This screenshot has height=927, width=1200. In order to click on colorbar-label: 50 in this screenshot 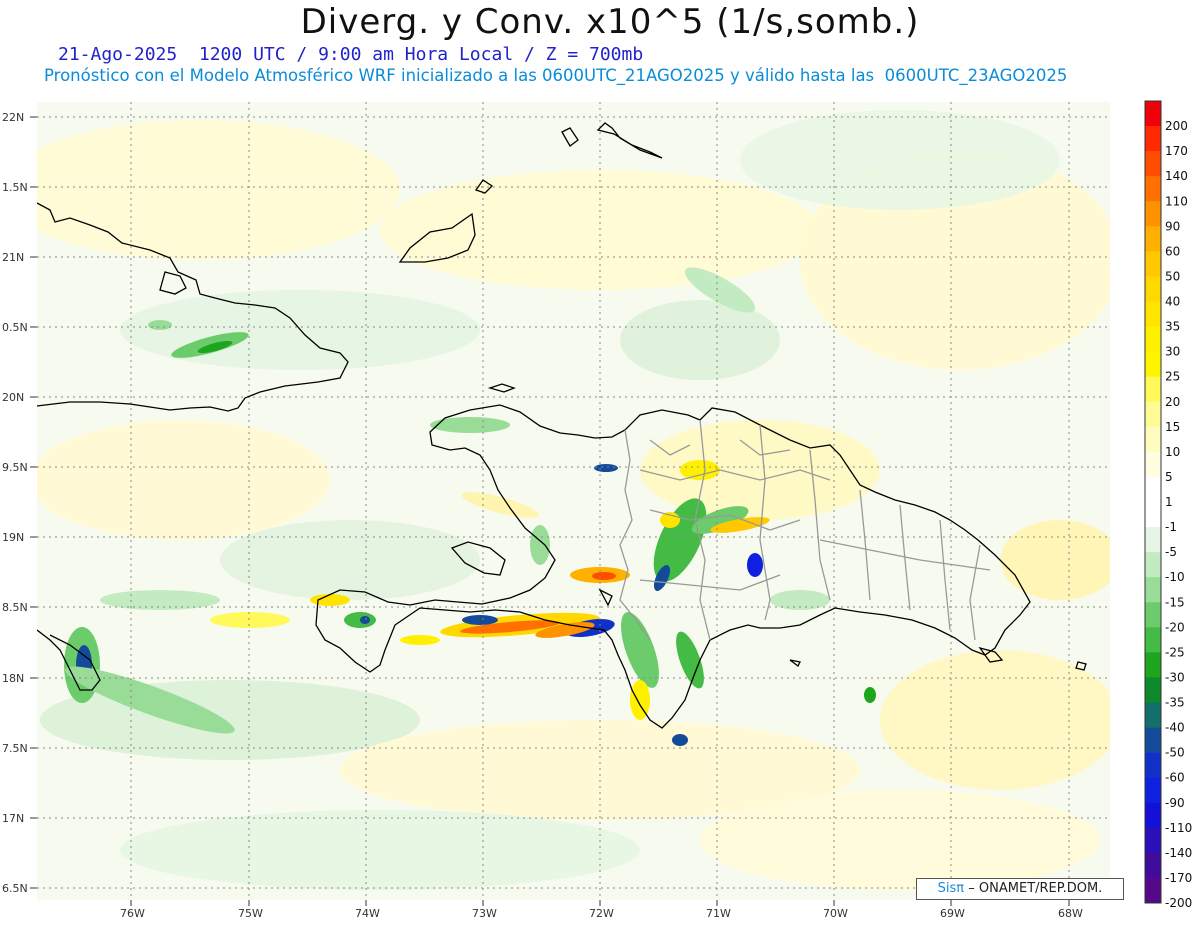, I will do `click(1172, 276)`.